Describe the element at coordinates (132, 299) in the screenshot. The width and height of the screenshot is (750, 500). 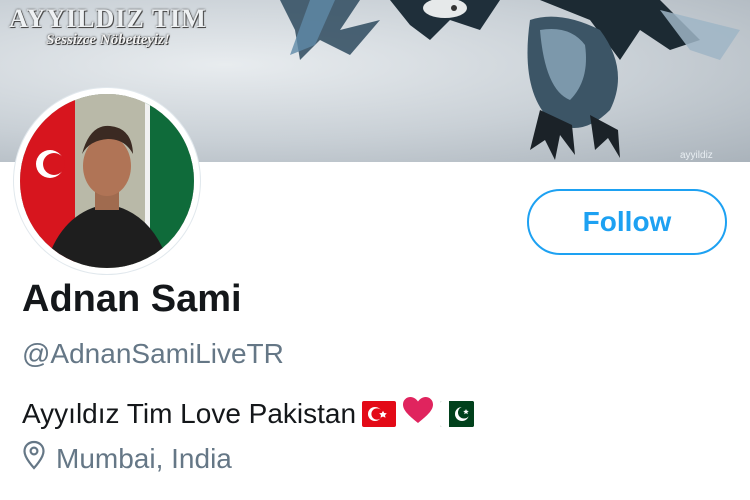
I see `profile-name: Adnan Sami` at that location.